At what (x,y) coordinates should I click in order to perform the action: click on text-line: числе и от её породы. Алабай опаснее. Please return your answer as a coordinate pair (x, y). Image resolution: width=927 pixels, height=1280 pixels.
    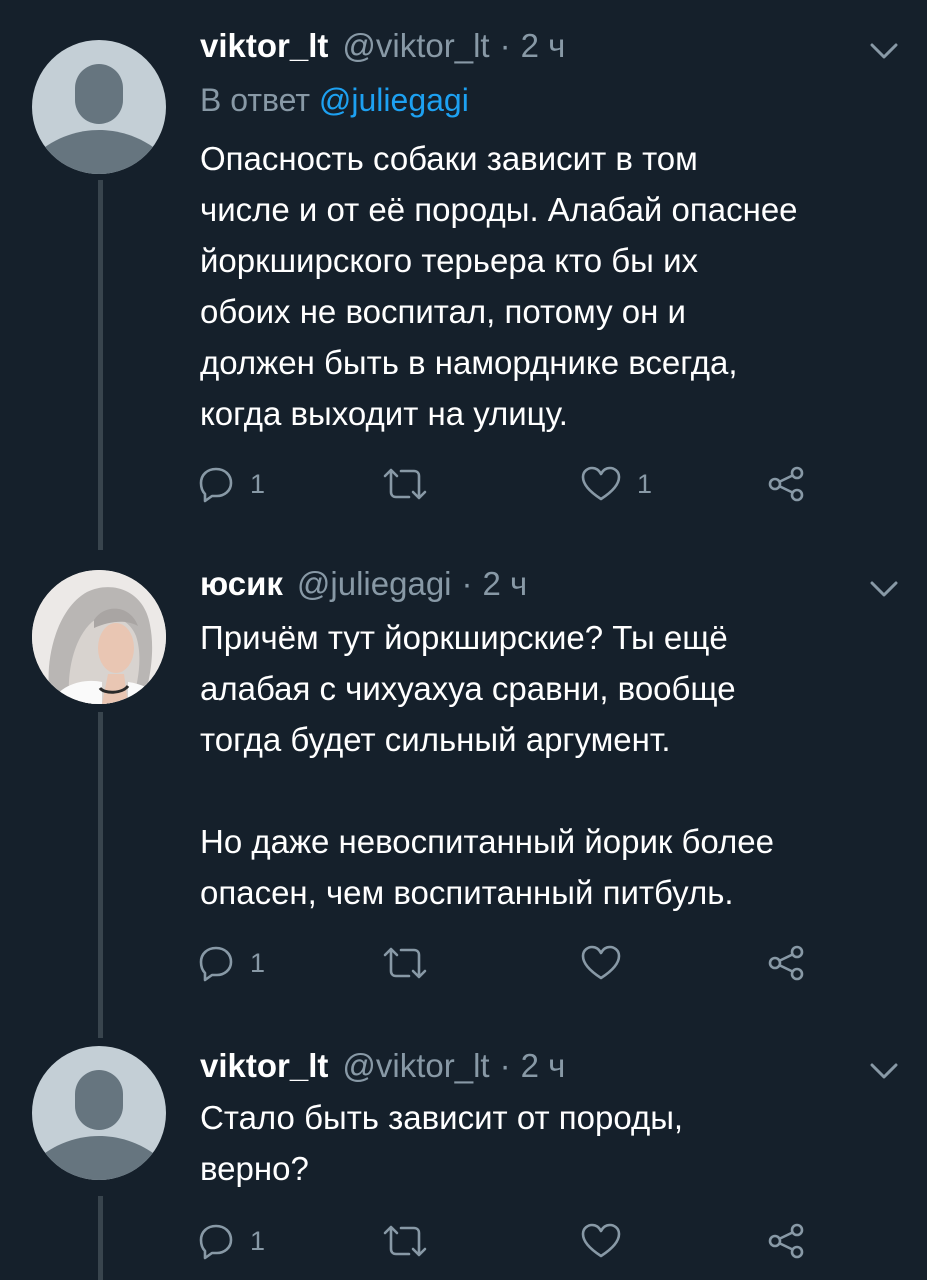
    Looking at the image, I should click on (499, 209).